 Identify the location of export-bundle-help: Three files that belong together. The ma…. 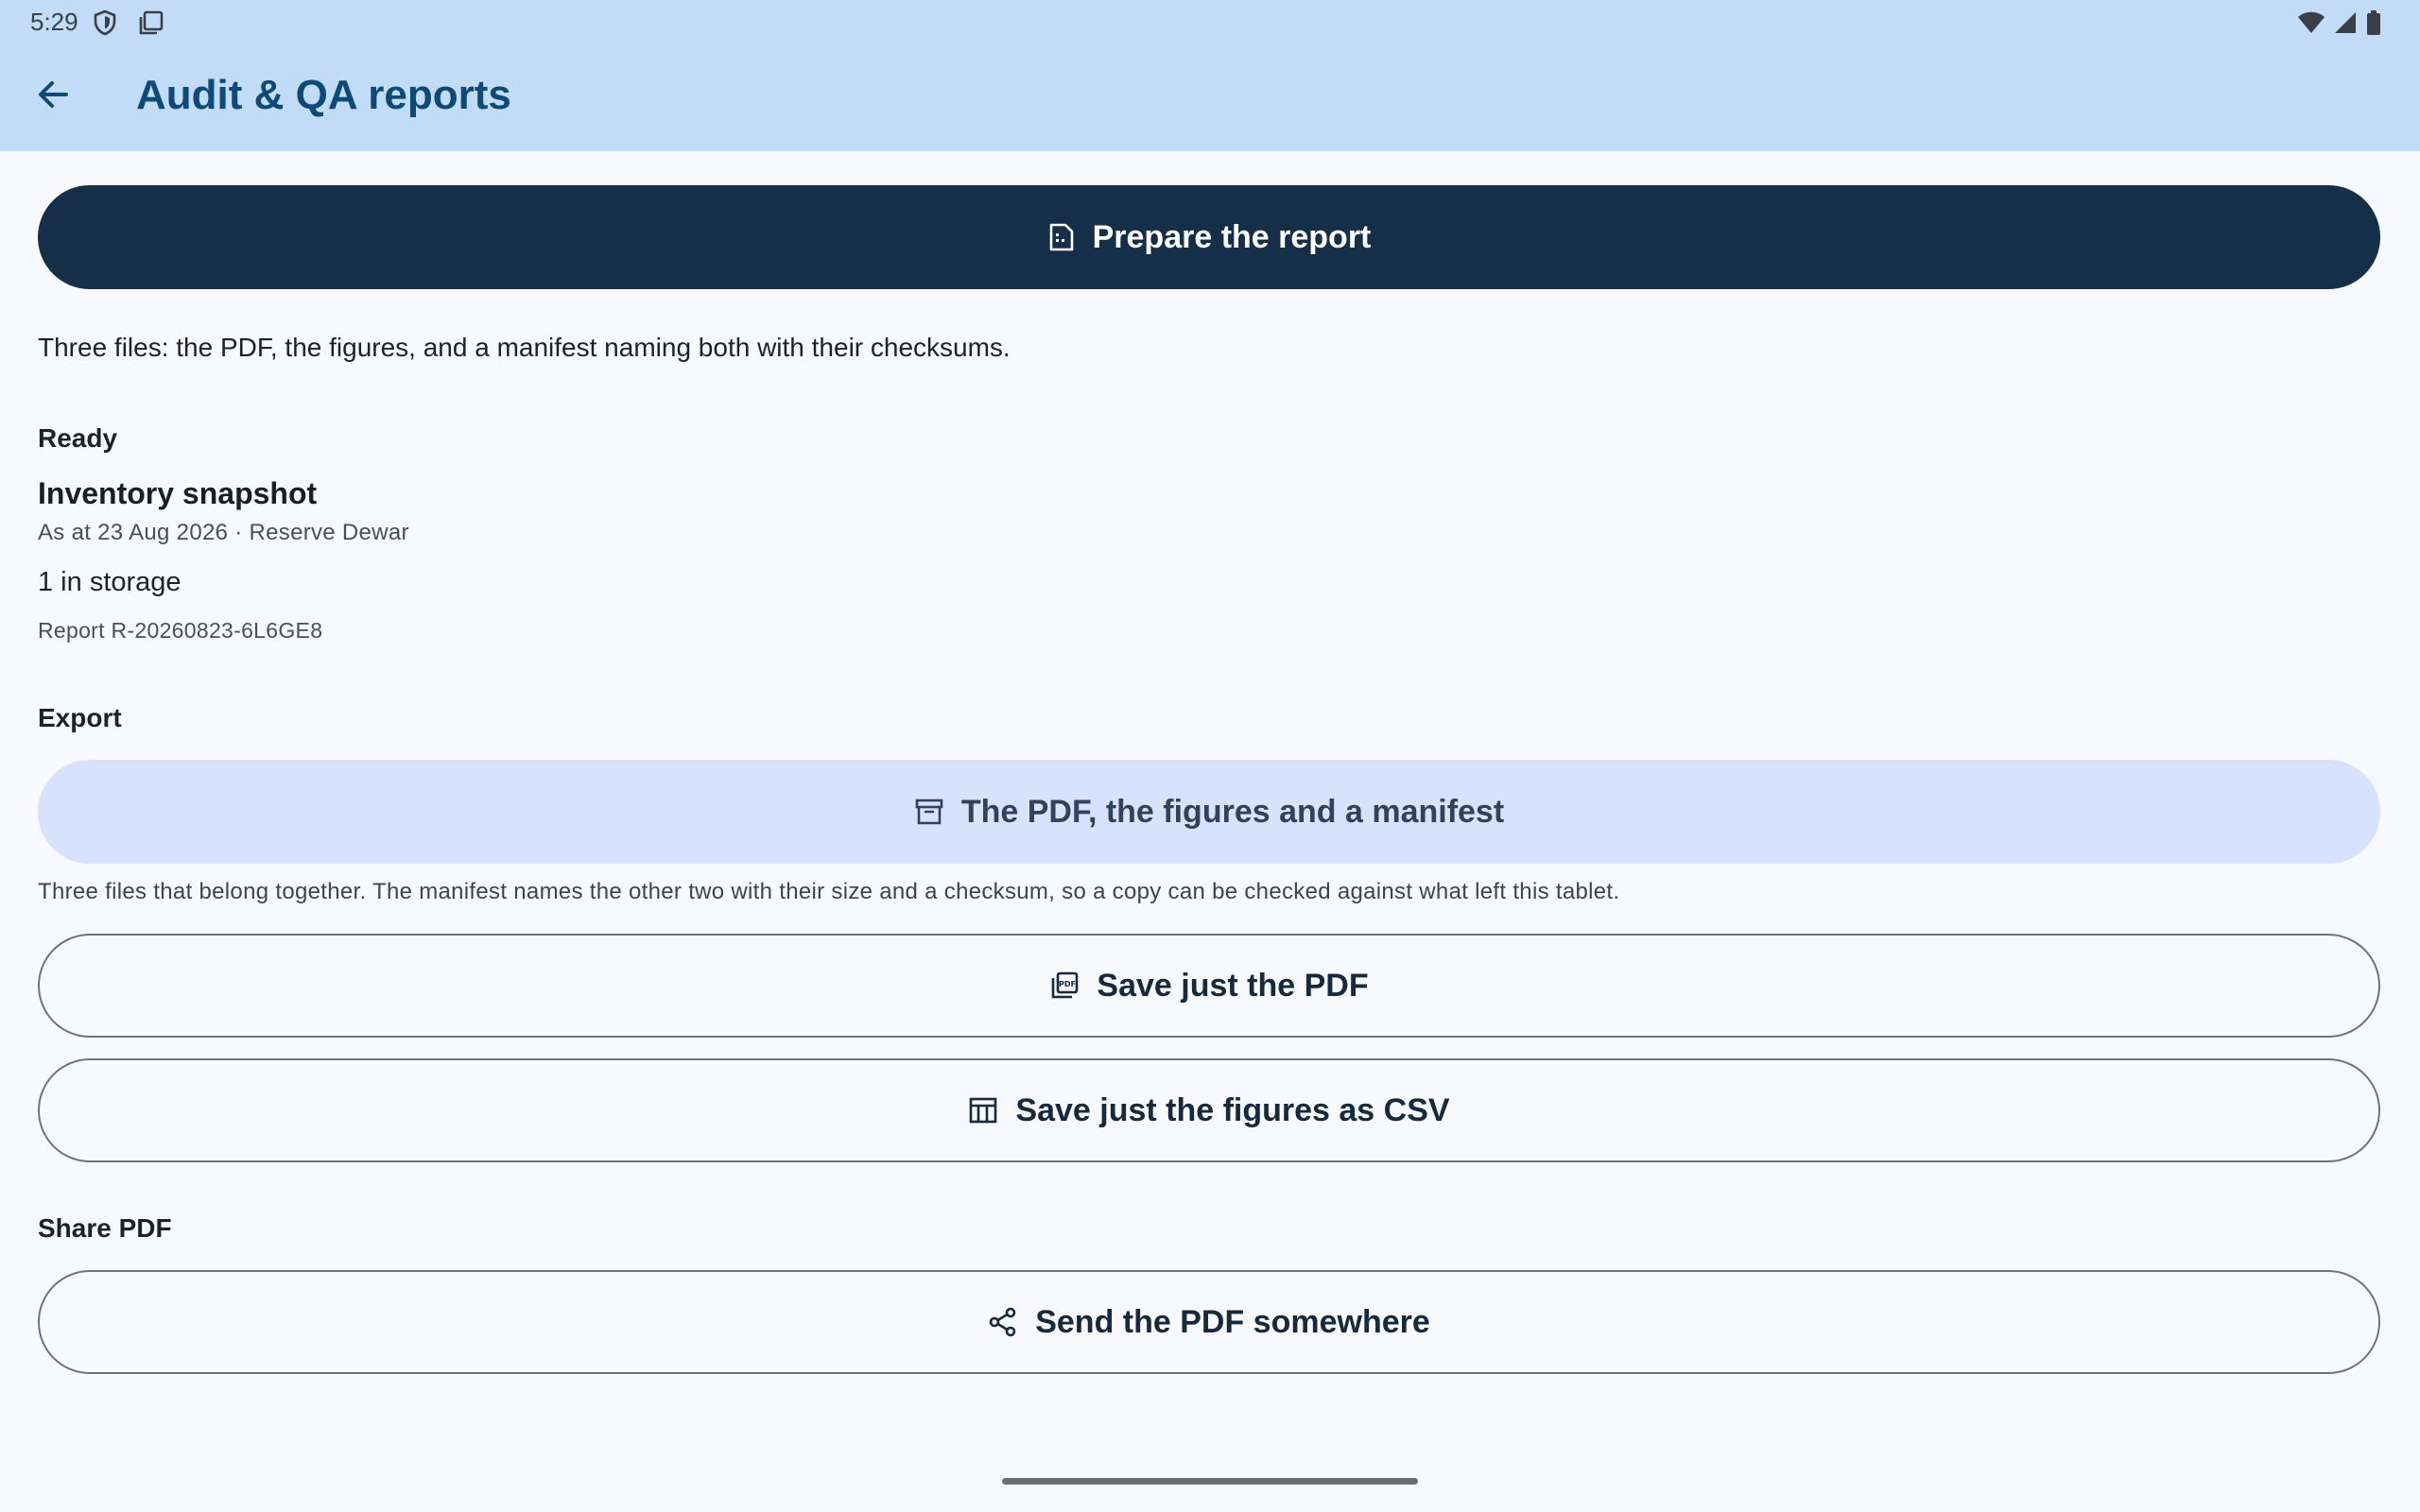
(829, 891).